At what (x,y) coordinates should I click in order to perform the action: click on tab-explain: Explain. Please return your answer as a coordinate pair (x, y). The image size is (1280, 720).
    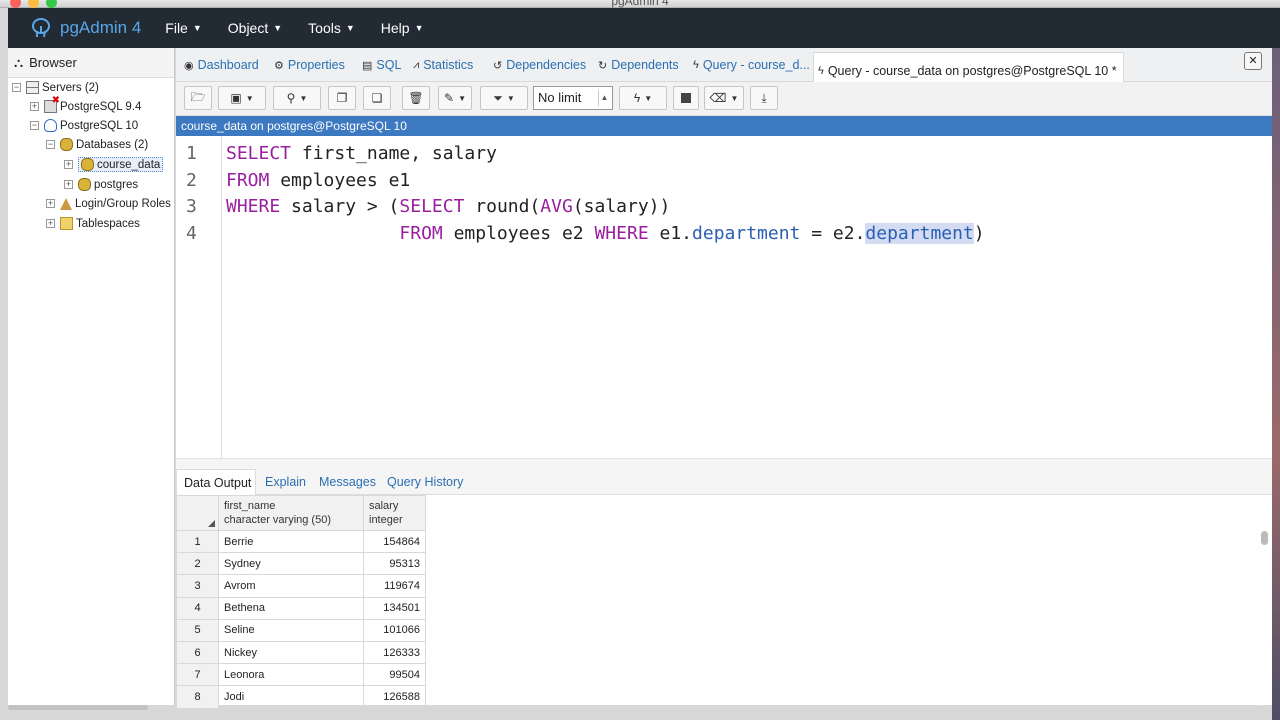
    Looking at the image, I should click on (285, 482).